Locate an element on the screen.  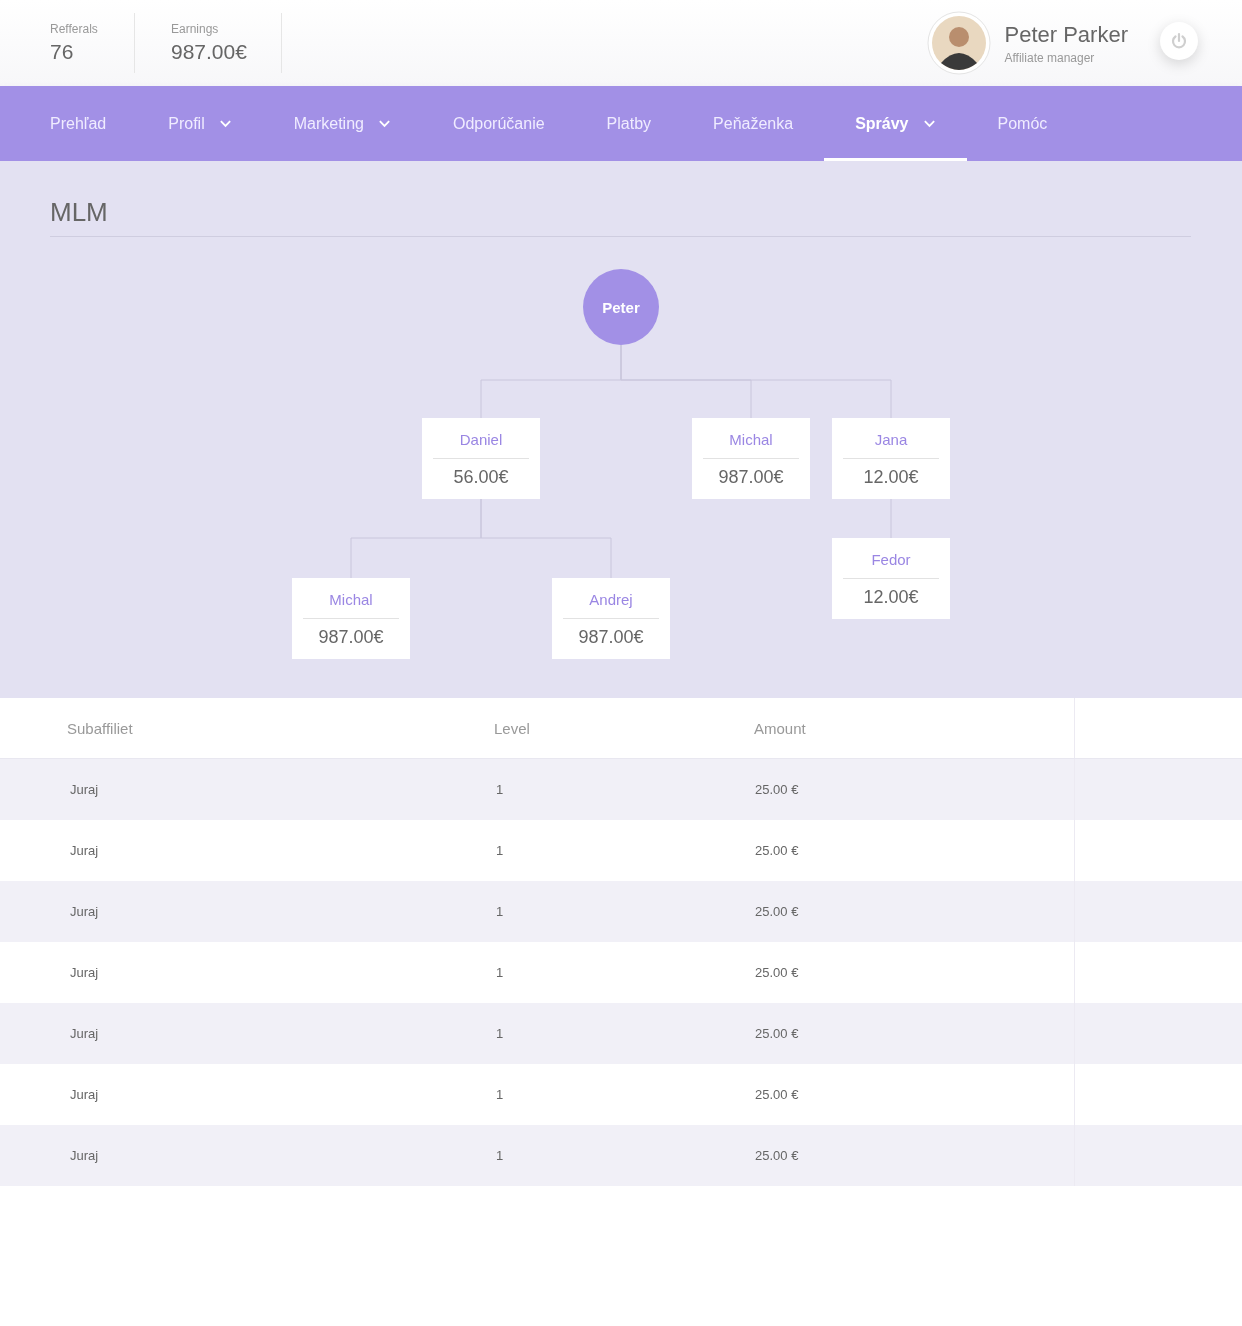
nav-tab: Profil is located at coordinates (200, 123).